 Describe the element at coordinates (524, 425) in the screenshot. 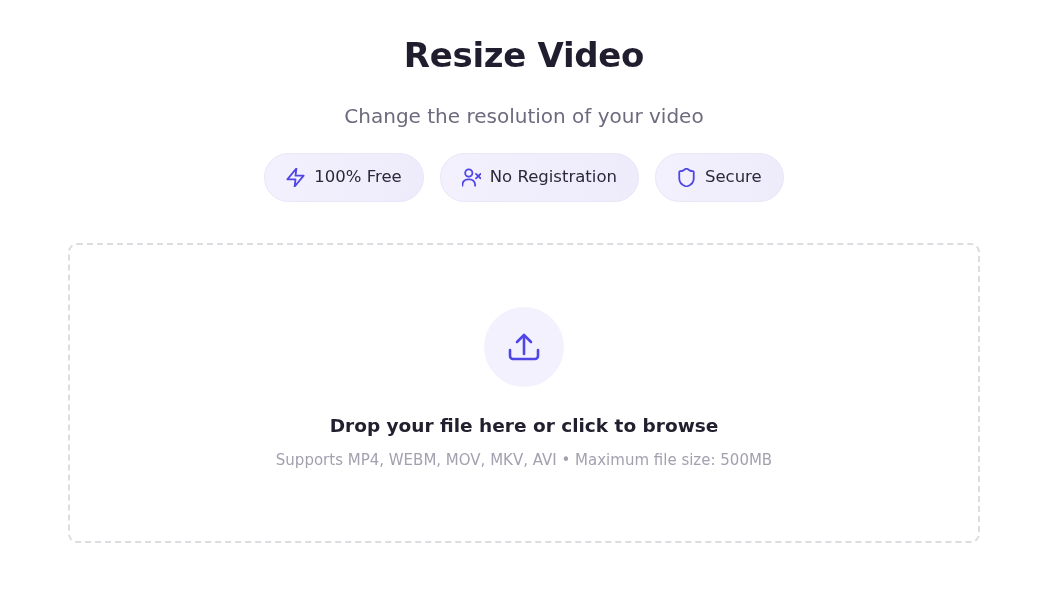

I see `drop-prompt: Drop your file here or click to browse` at that location.